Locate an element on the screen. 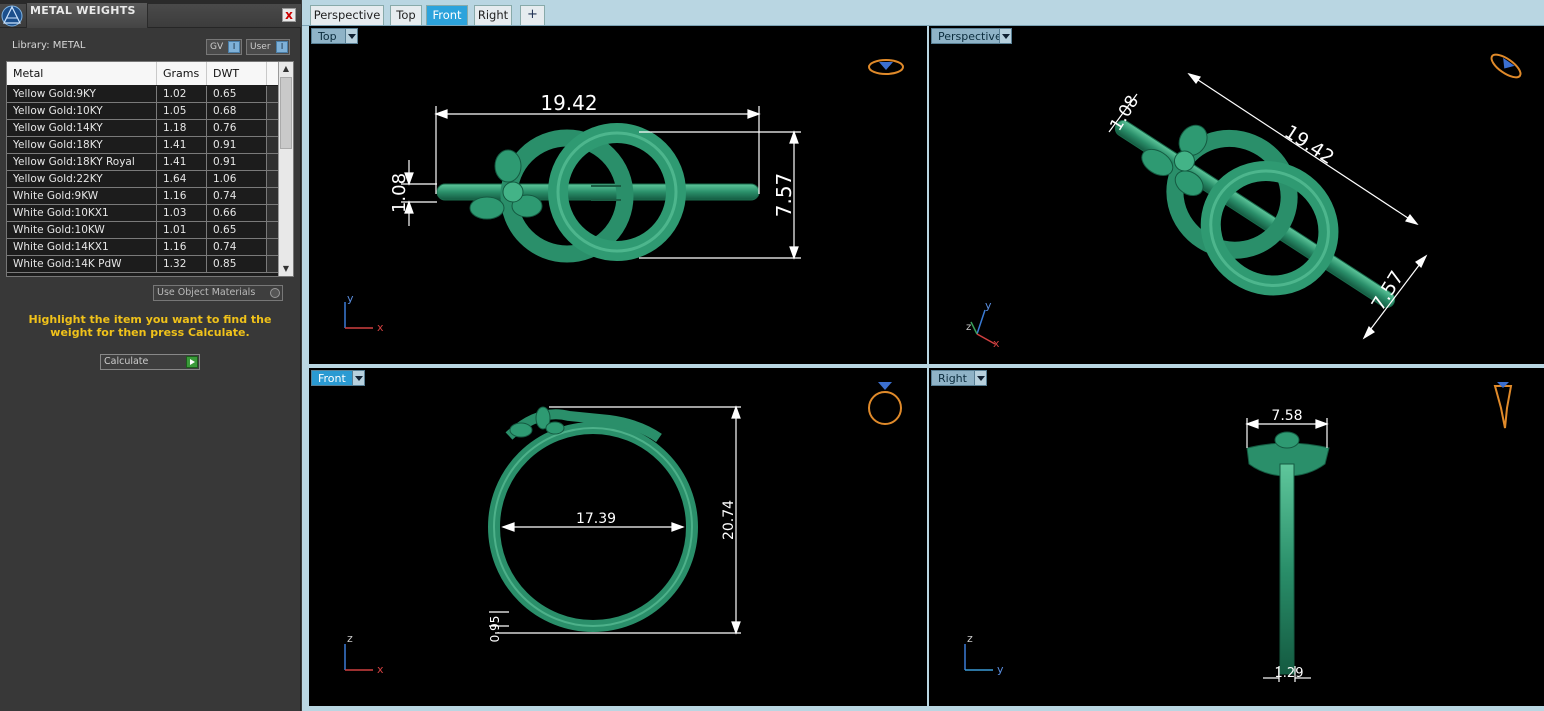 The width and height of the screenshot is (1544, 711). table-row: Yellow Gold:22KY 1.64 1.06 is located at coordinates (143, 179).